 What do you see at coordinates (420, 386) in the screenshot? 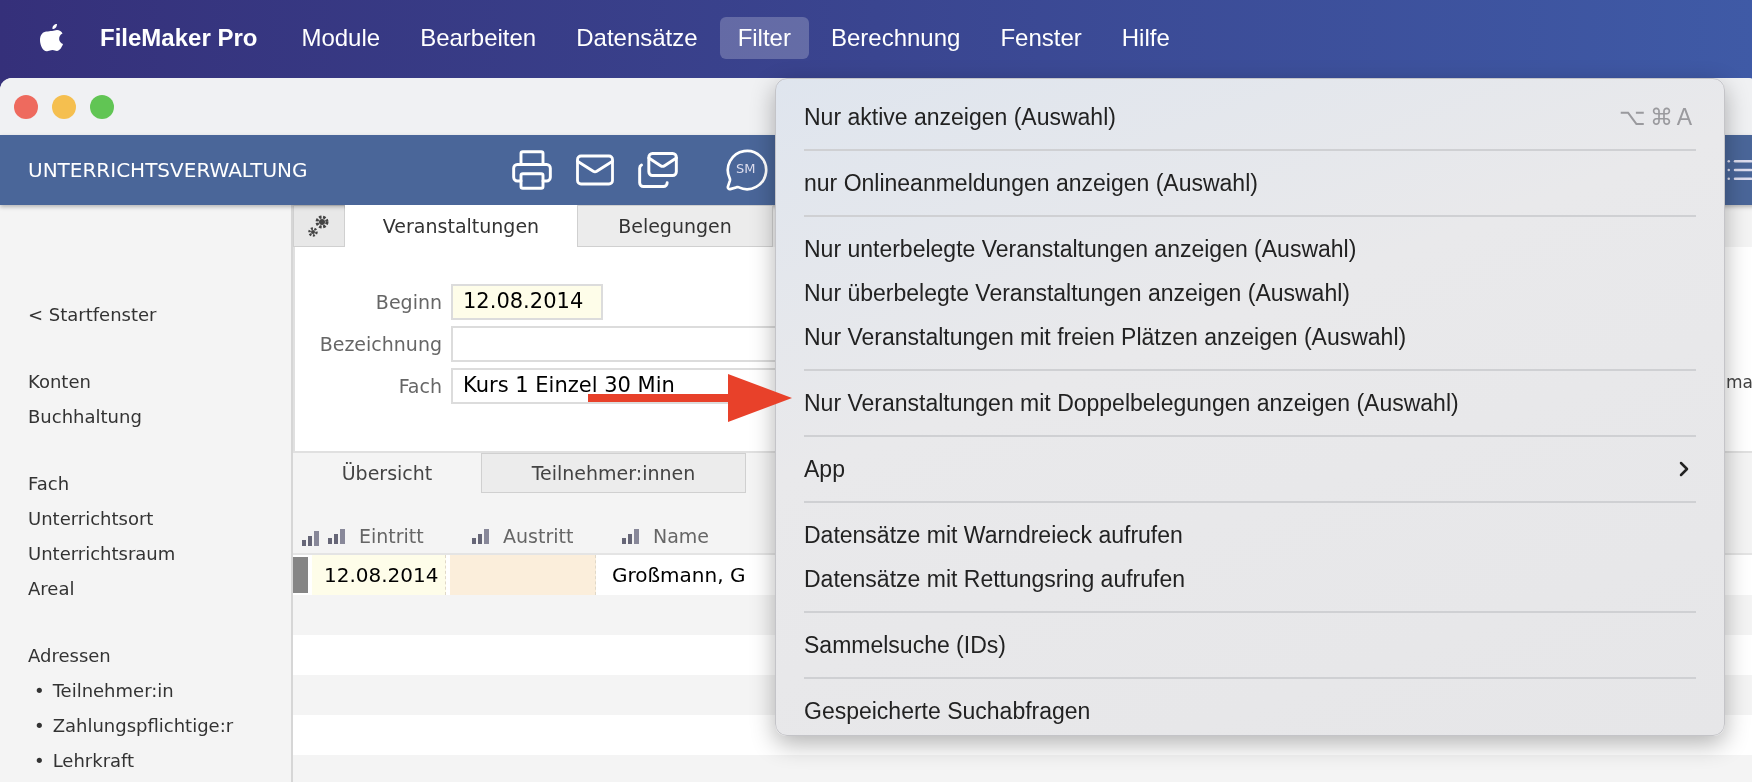
I see `field-label: Fach` at bounding box center [420, 386].